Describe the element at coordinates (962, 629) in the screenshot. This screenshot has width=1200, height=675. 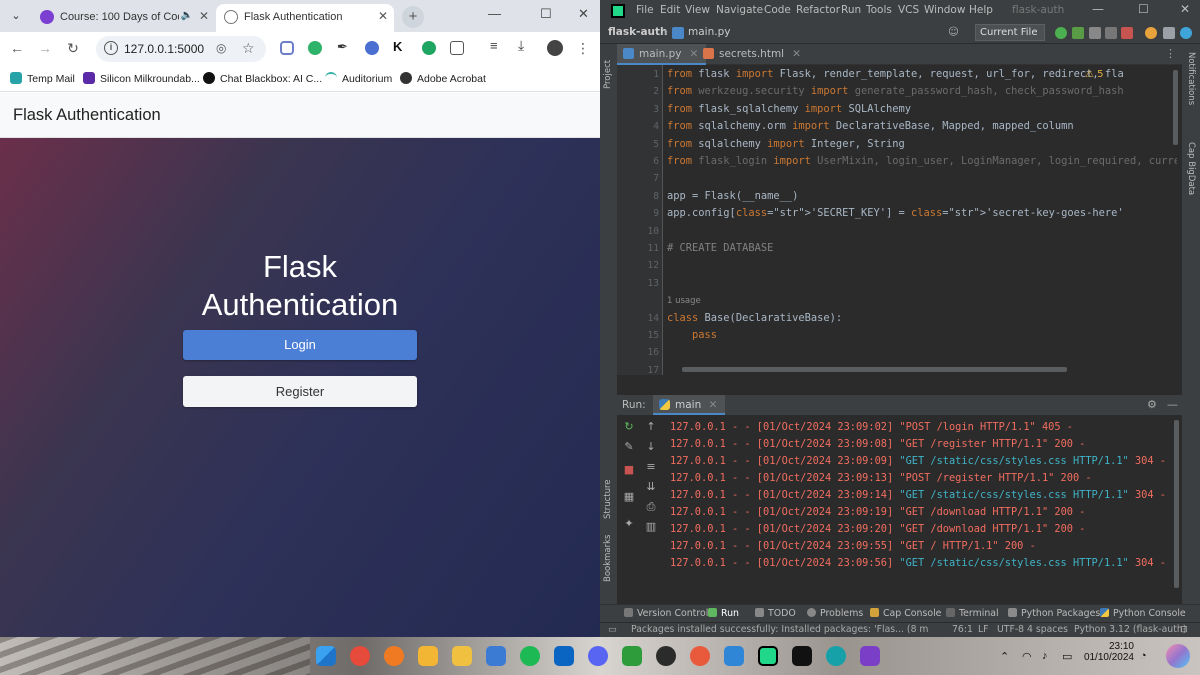
I see `cursor-position: 76:1` at that location.